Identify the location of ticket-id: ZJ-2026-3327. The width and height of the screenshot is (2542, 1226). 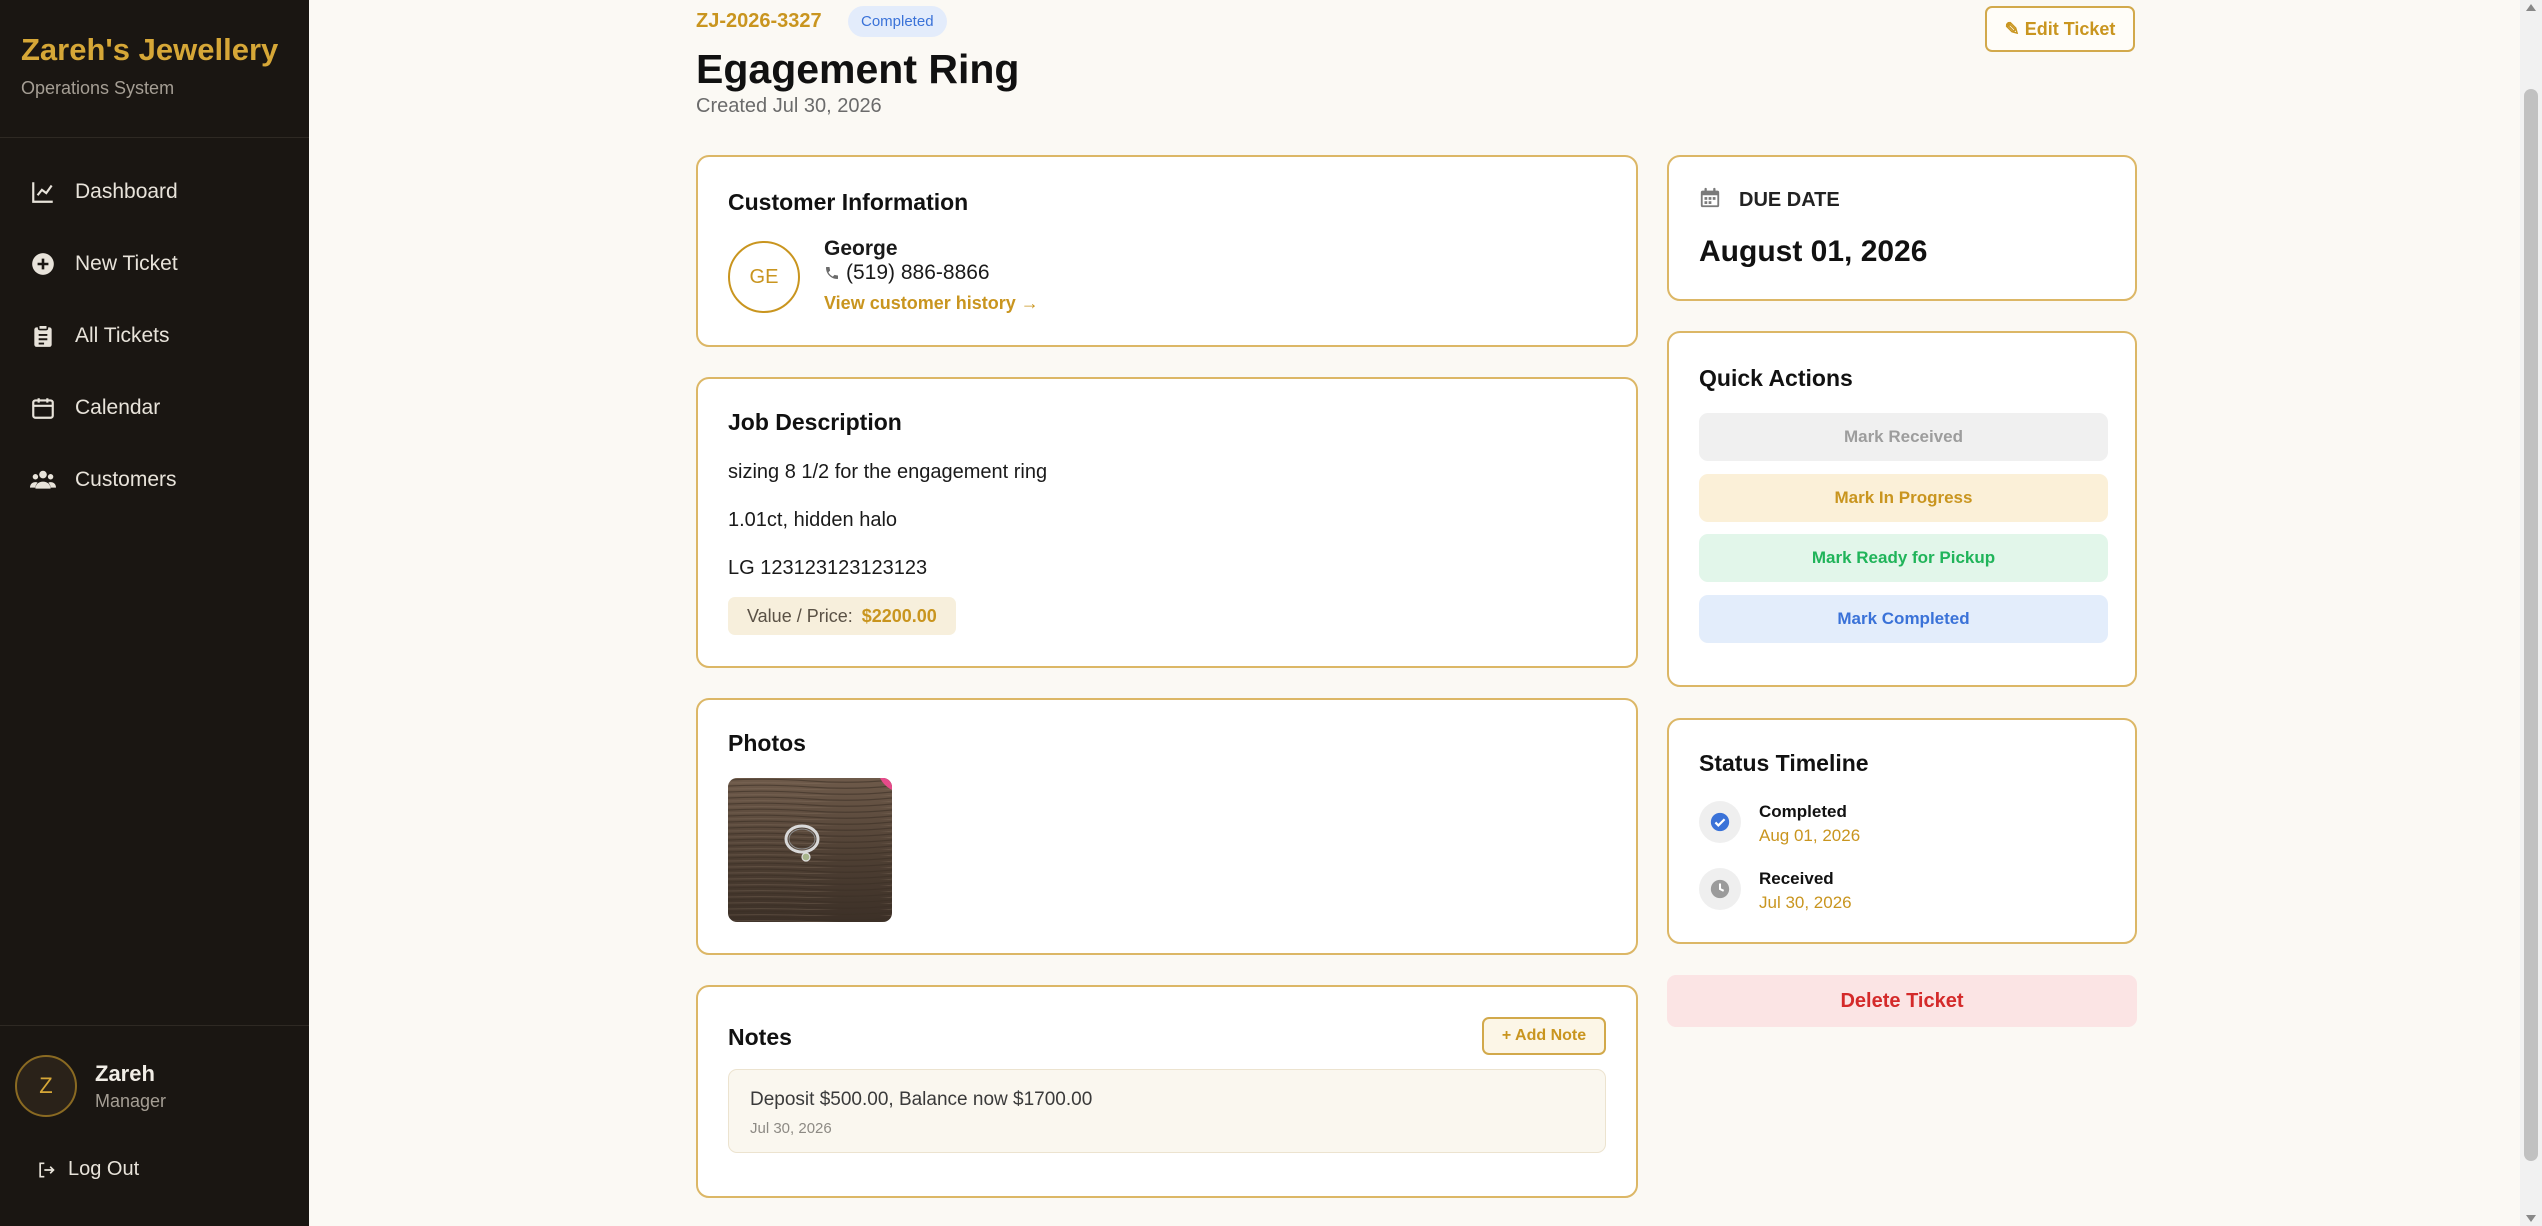
(759, 21).